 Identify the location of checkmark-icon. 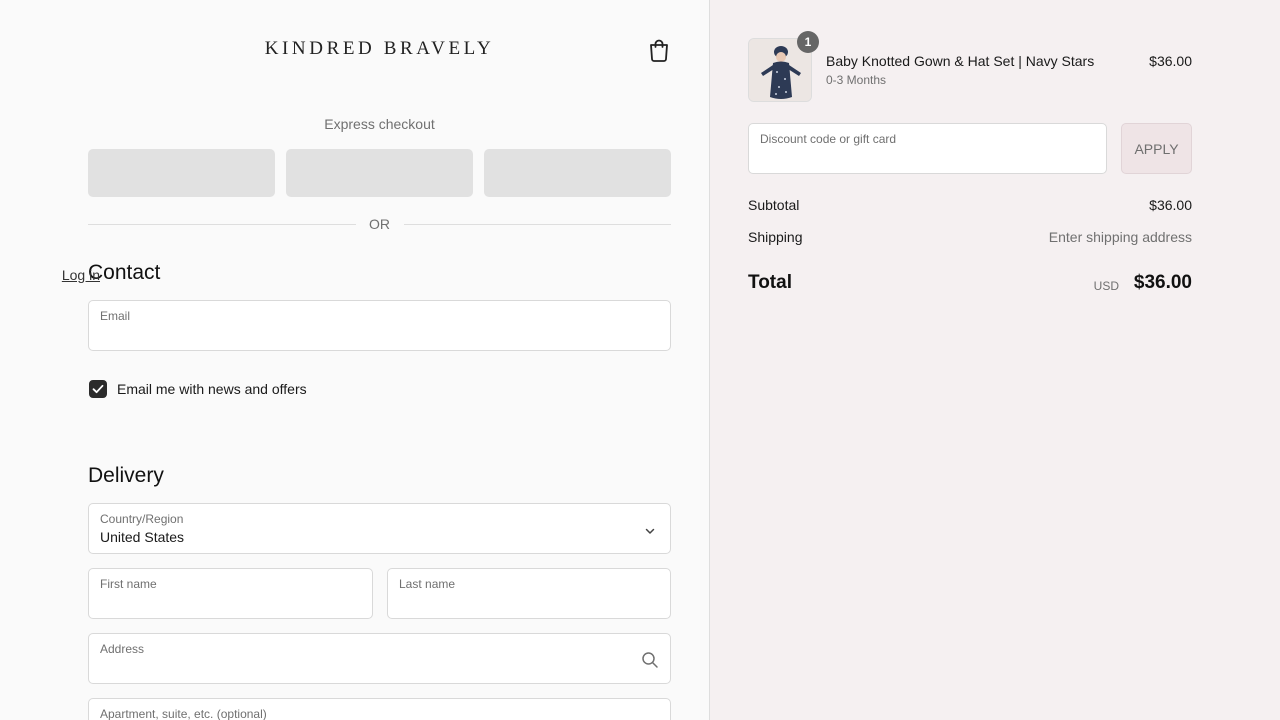
(98, 389).